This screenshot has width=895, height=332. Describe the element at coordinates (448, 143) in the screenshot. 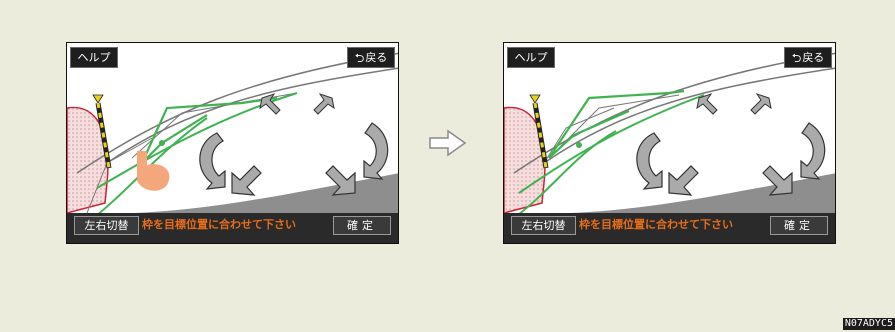

I see `right-arrow-icon` at that location.